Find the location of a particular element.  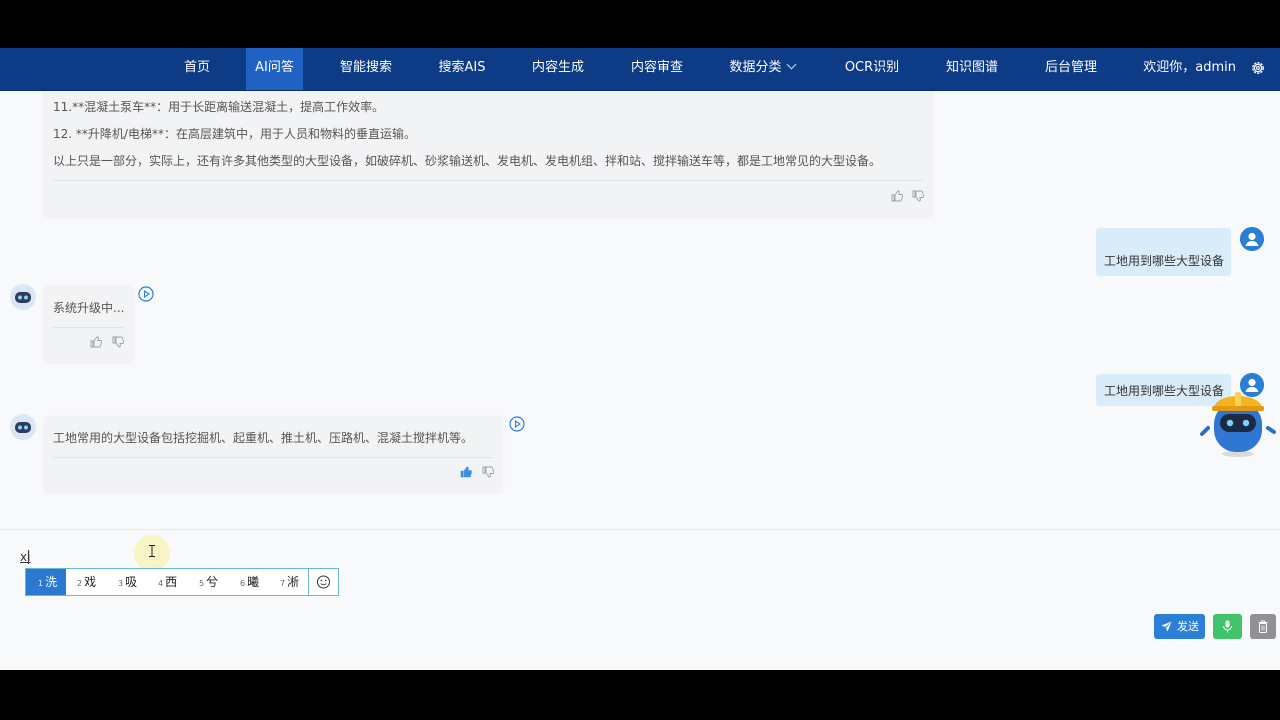

nav-content-generation: 内容生成 is located at coordinates (558, 69).